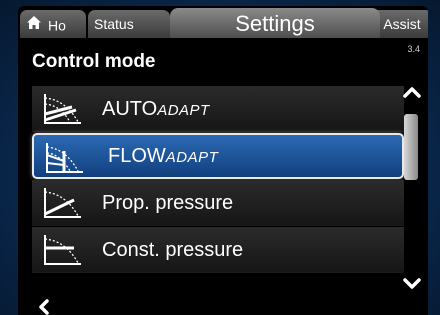 This screenshot has width=440, height=315. I want to click on chevron-down-icon, so click(412, 283).